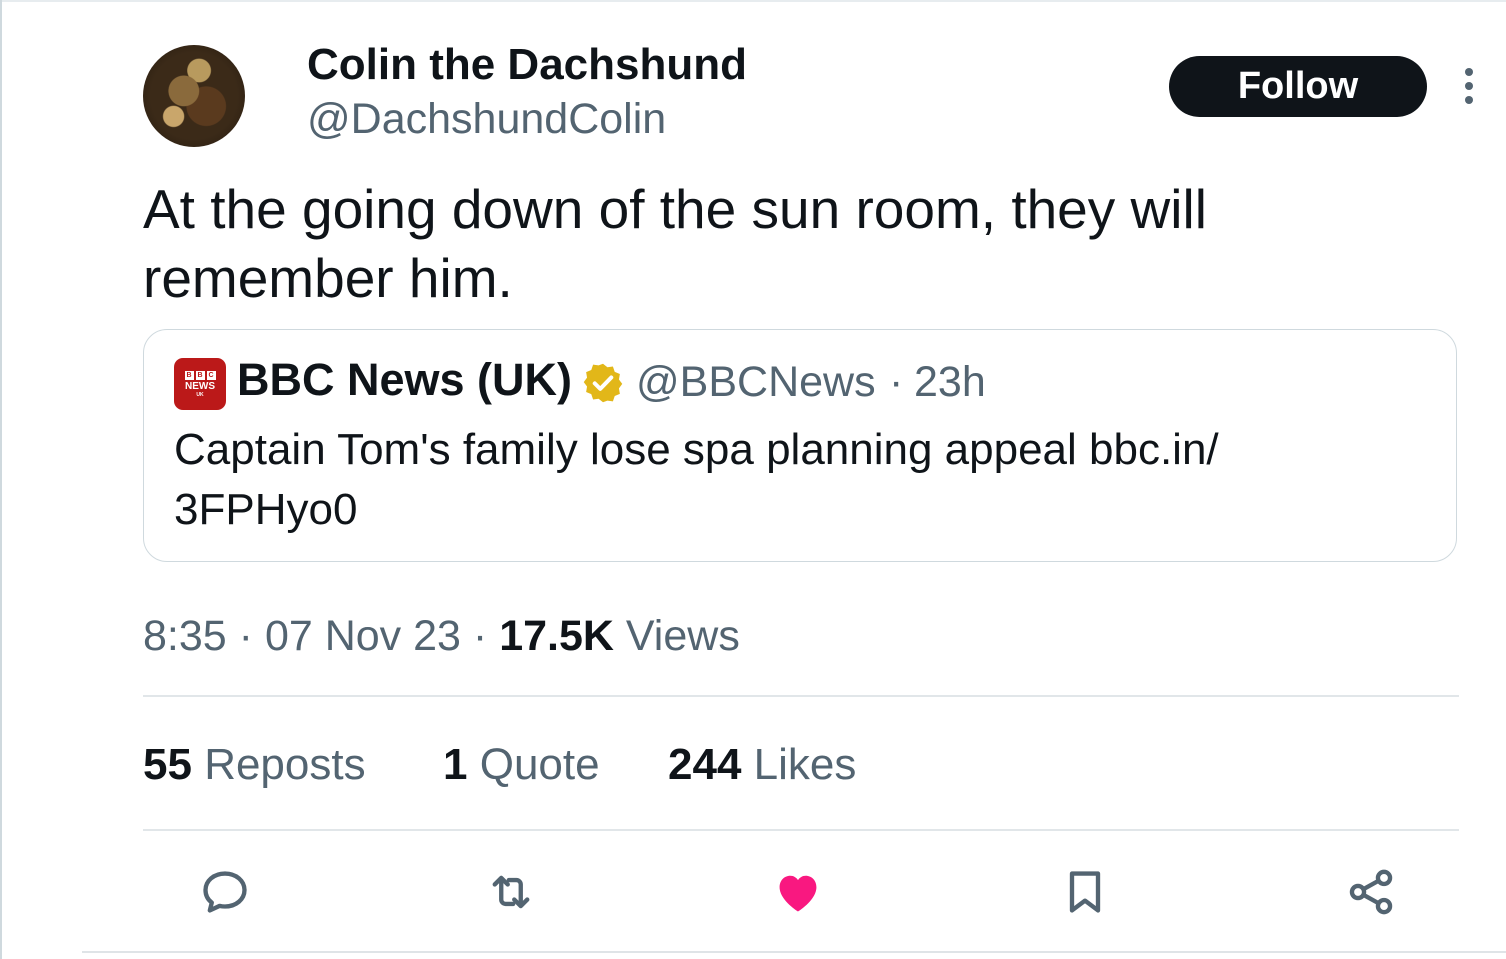  What do you see at coordinates (285, 764) in the screenshot?
I see `reposts-label: Reposts` at bounding box center [285, 764].